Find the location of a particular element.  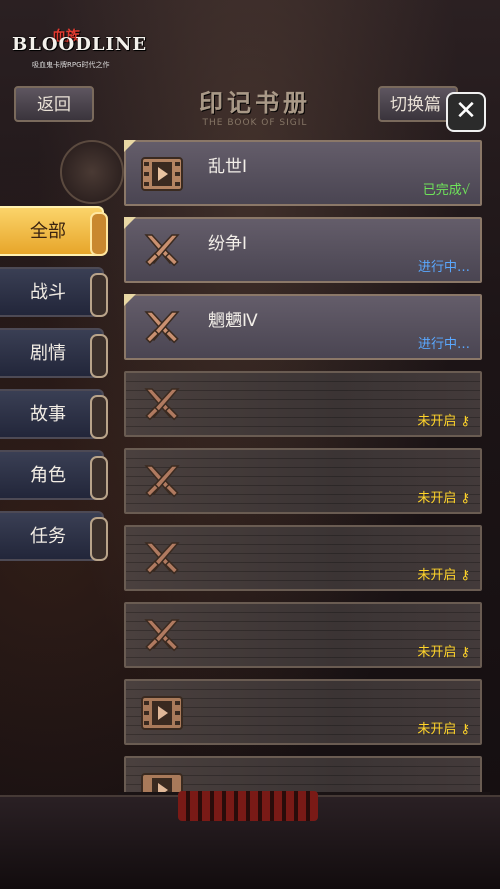

tab-battle: 战斗 is located at coordinates (54, 292).